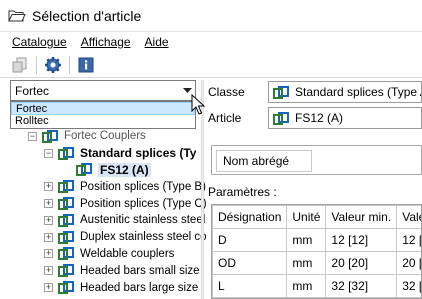 The image size is (422, 299). What do you see at coordinates (306, 217) in the screenshot?
I see `col-unite: Unité` at bounding box center [306, 217].